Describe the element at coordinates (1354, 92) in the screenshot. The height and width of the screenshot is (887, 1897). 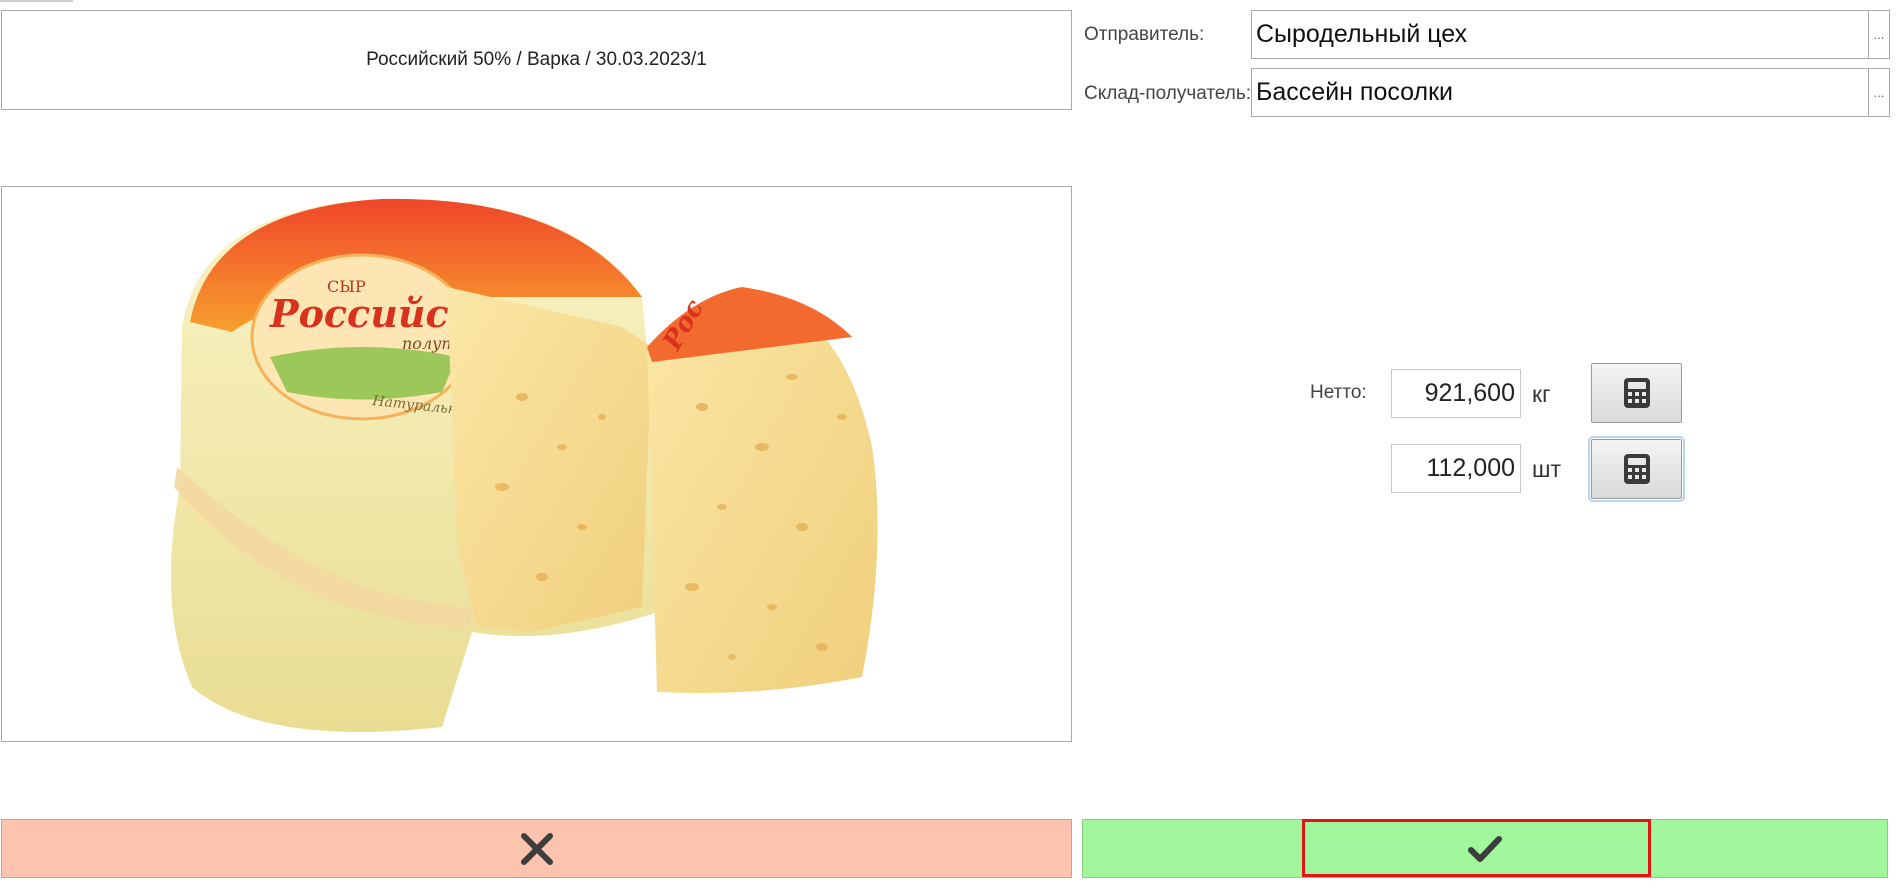
I see `warehouse-value: Бассейн посолки` at that location.